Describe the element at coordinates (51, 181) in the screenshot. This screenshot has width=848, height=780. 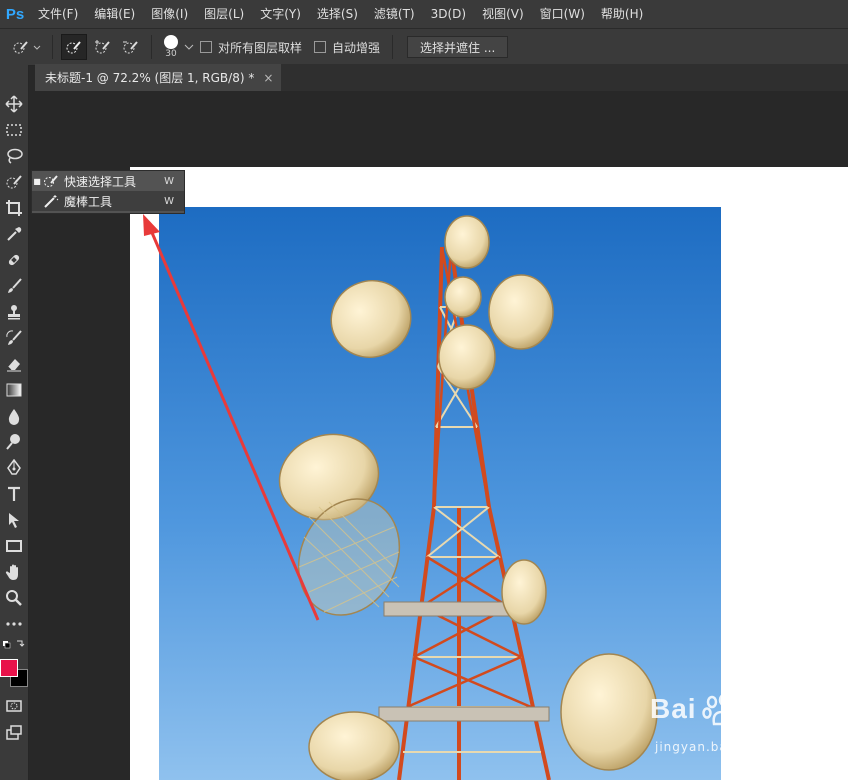
I see `quick-selection-icon` at that location.